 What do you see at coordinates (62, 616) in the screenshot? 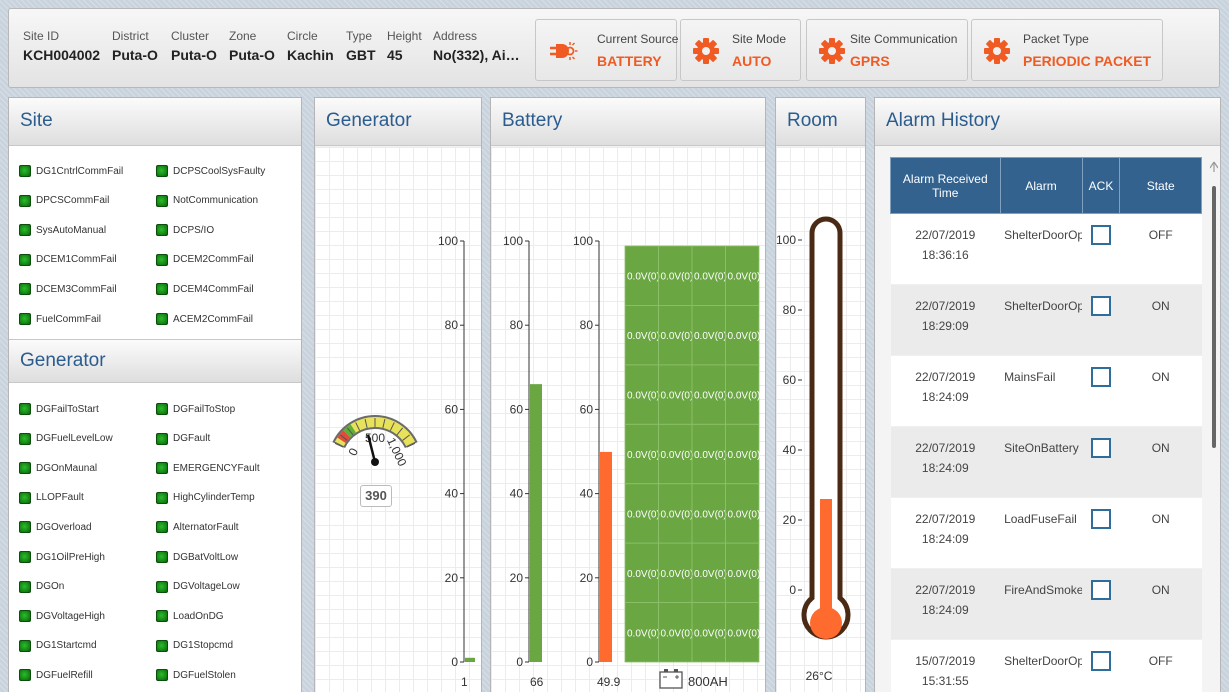
I see `alarm-indicator: DGVoltageHigh` at bounding box center [62, 616].